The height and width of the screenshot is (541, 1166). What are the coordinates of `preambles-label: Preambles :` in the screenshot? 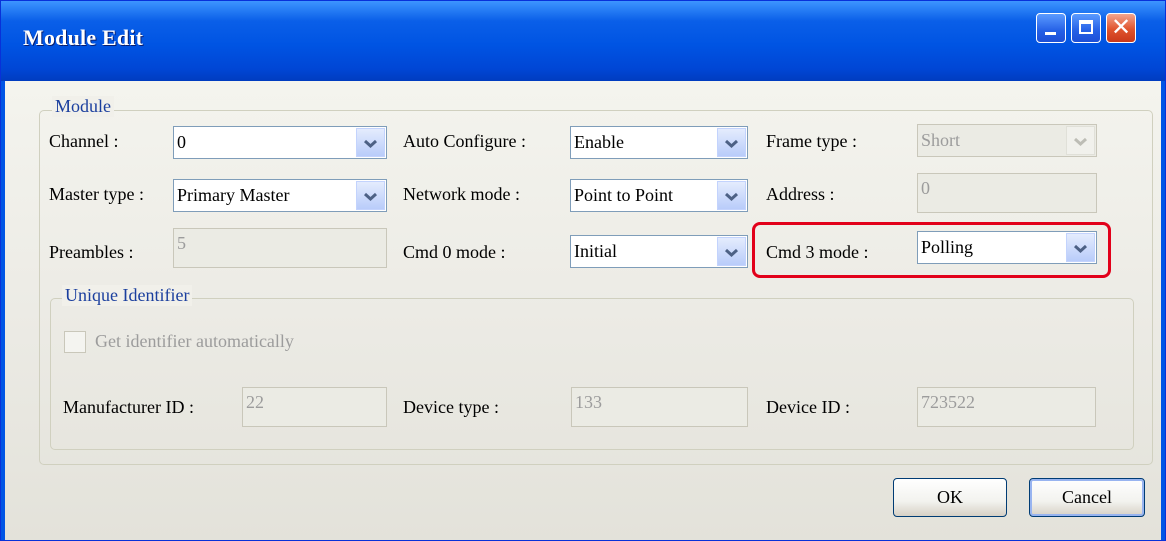 It's located at (91, 252).